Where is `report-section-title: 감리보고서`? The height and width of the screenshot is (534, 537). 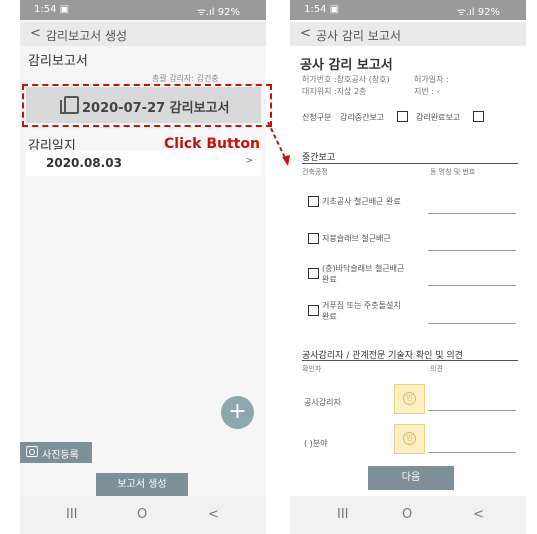
report-section-title: 감리보고서 is located at coordinates (58, 61).